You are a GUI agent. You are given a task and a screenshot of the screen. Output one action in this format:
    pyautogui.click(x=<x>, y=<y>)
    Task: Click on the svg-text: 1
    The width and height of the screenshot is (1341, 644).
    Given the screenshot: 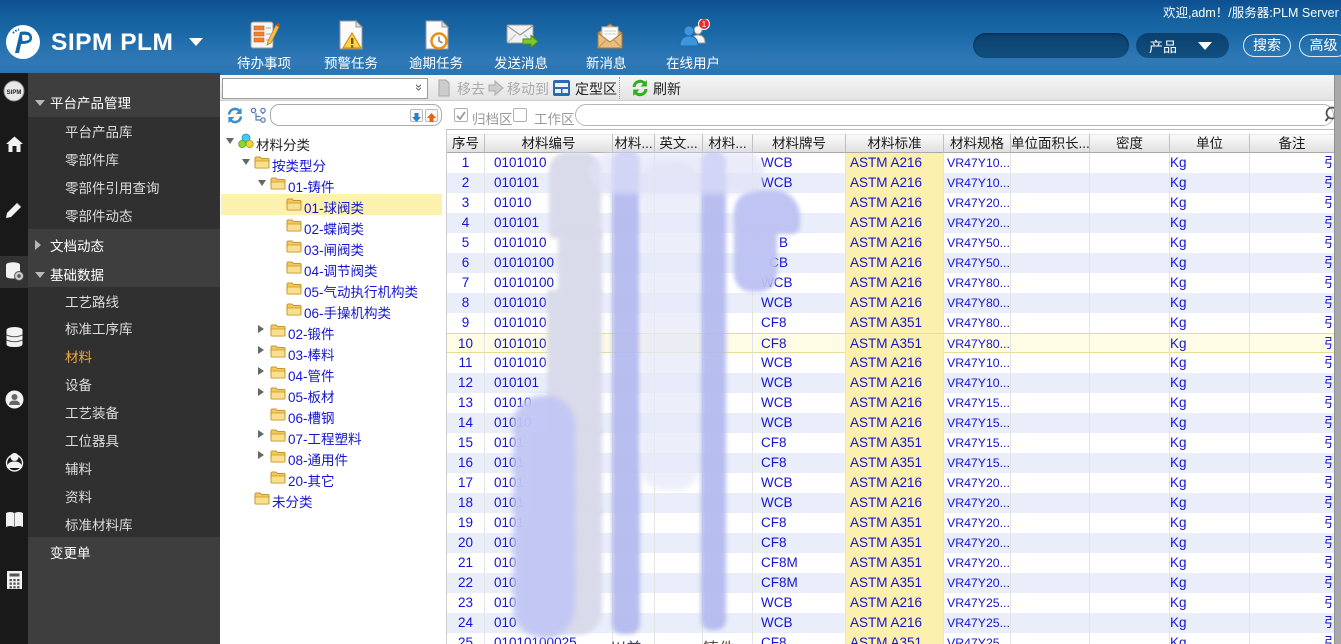 What is the action you would take?
    pyautogui.click(x=704, y=24)
    